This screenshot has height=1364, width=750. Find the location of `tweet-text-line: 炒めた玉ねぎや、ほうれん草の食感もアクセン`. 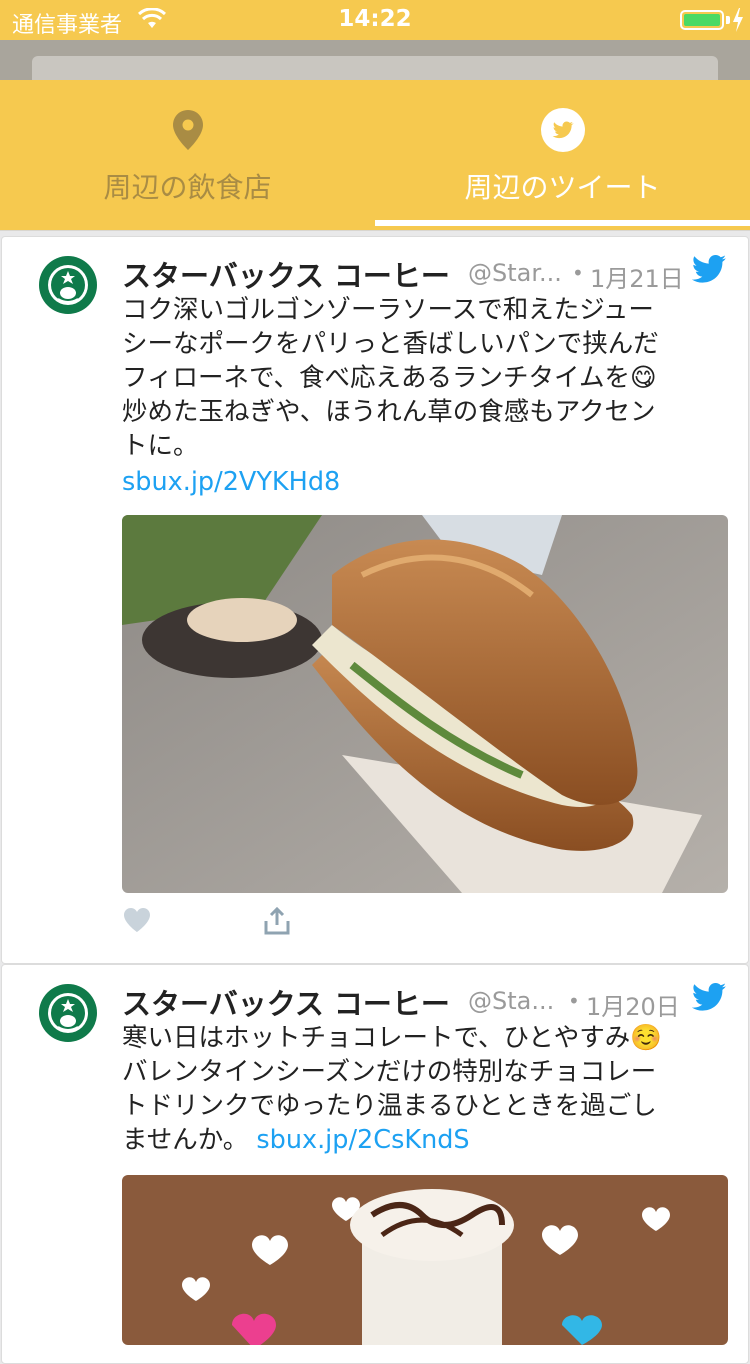

tweet-text-line: 炒めた玉ねぎや、ほうれん草の食感もアクセン is located at coordinates (389, 412).